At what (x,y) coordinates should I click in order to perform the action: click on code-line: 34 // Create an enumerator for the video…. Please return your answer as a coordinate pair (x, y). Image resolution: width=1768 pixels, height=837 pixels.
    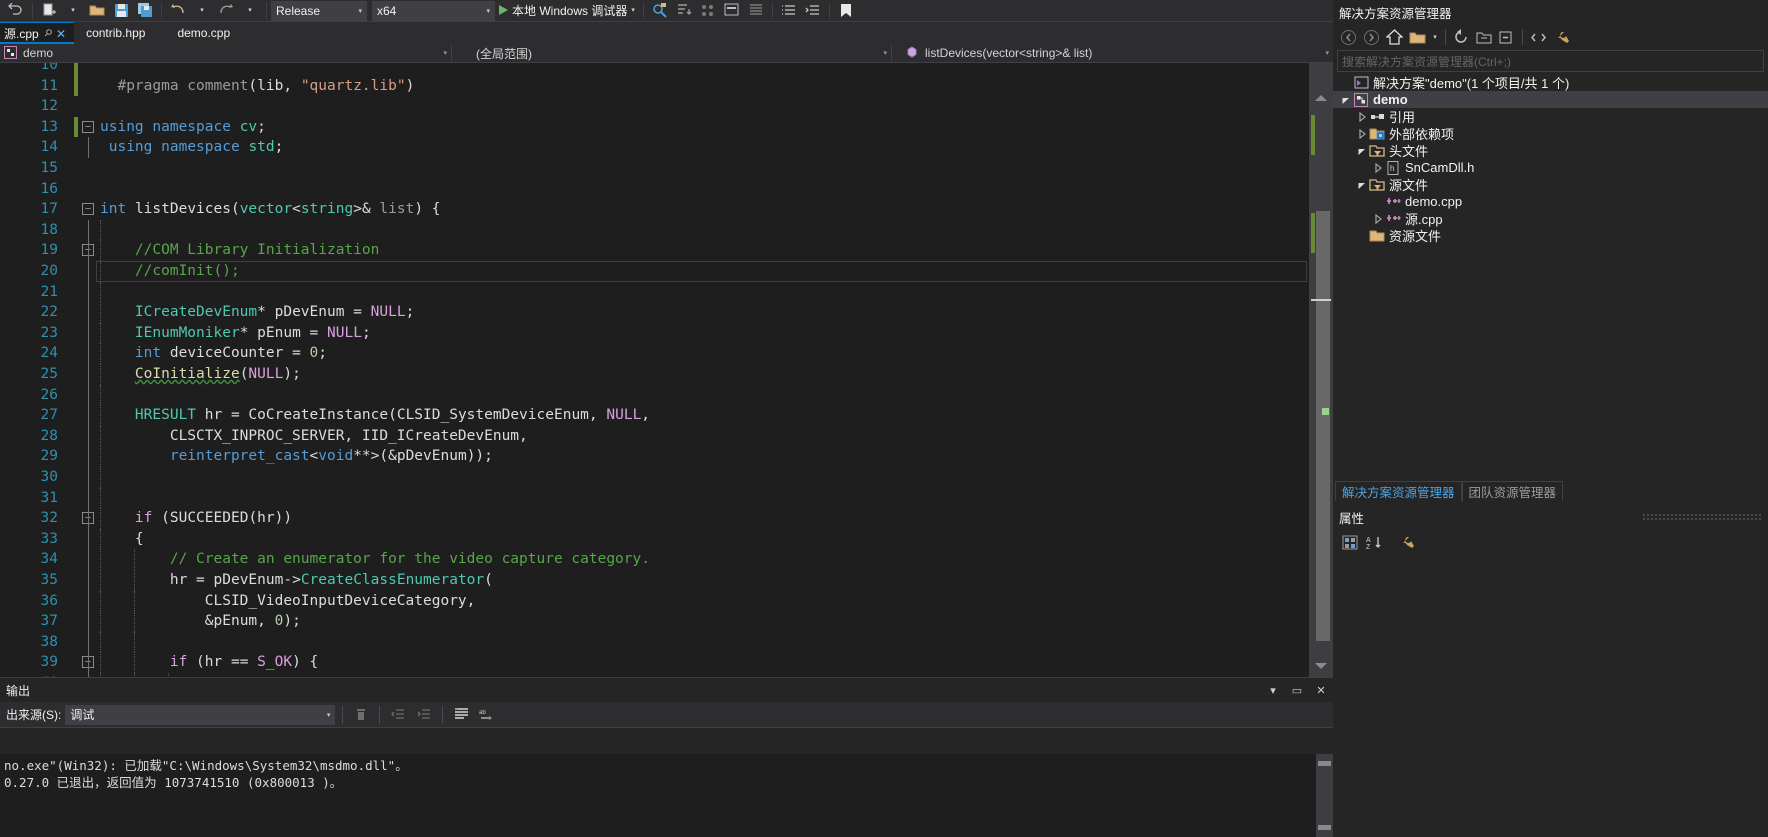
    Looking at the image, I should click on (654, 559).